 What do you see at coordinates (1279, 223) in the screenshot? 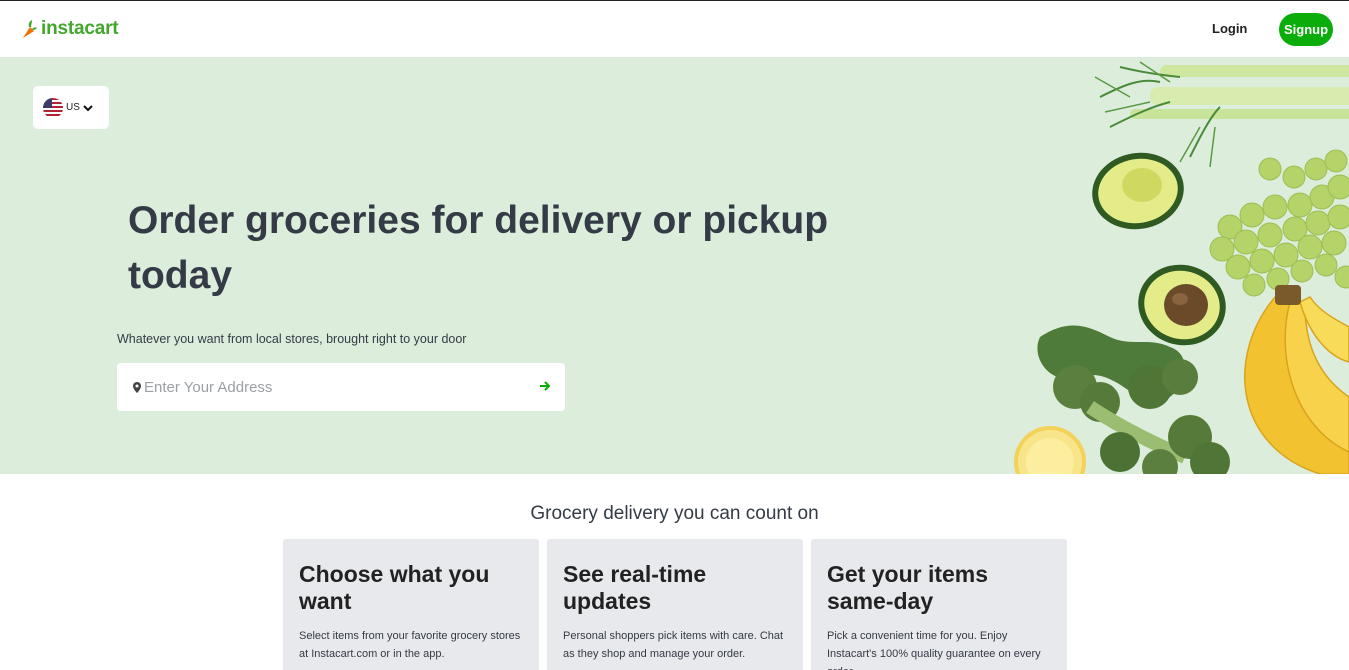
I see `grapes-image` at bounding box center [1279, 223].